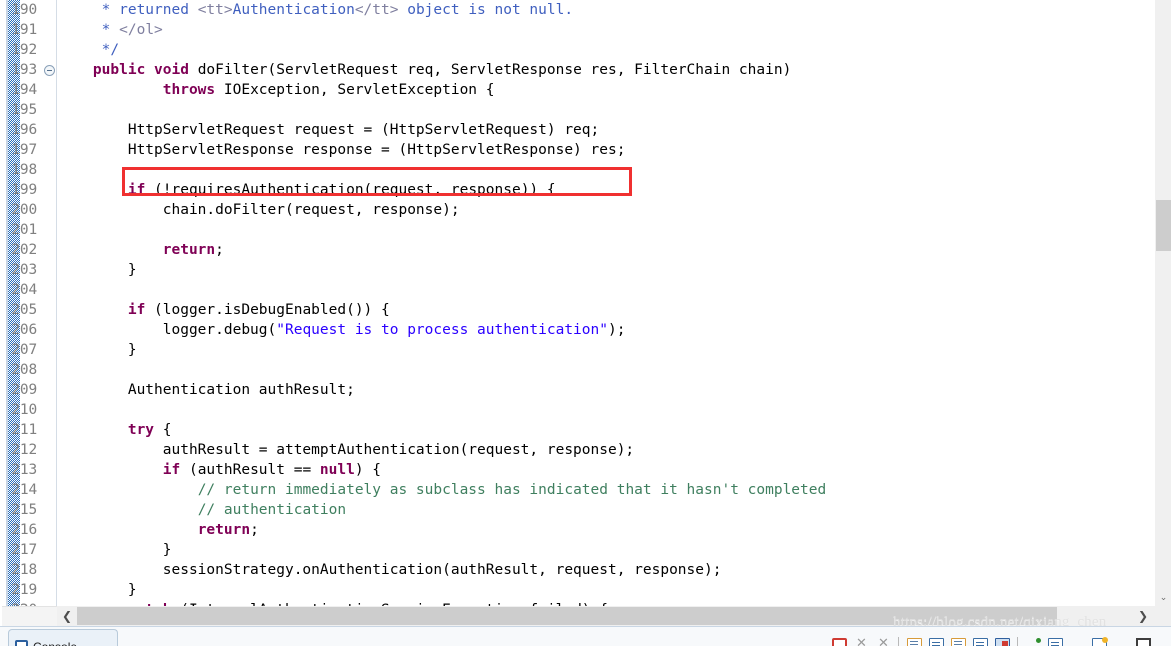 The width and height of the screenshot is (1171, 646). What do you see at coordinates (1100, 641) in the screenshot?
I see `open-console-menu-icon` at bounding box center [1100, 641].